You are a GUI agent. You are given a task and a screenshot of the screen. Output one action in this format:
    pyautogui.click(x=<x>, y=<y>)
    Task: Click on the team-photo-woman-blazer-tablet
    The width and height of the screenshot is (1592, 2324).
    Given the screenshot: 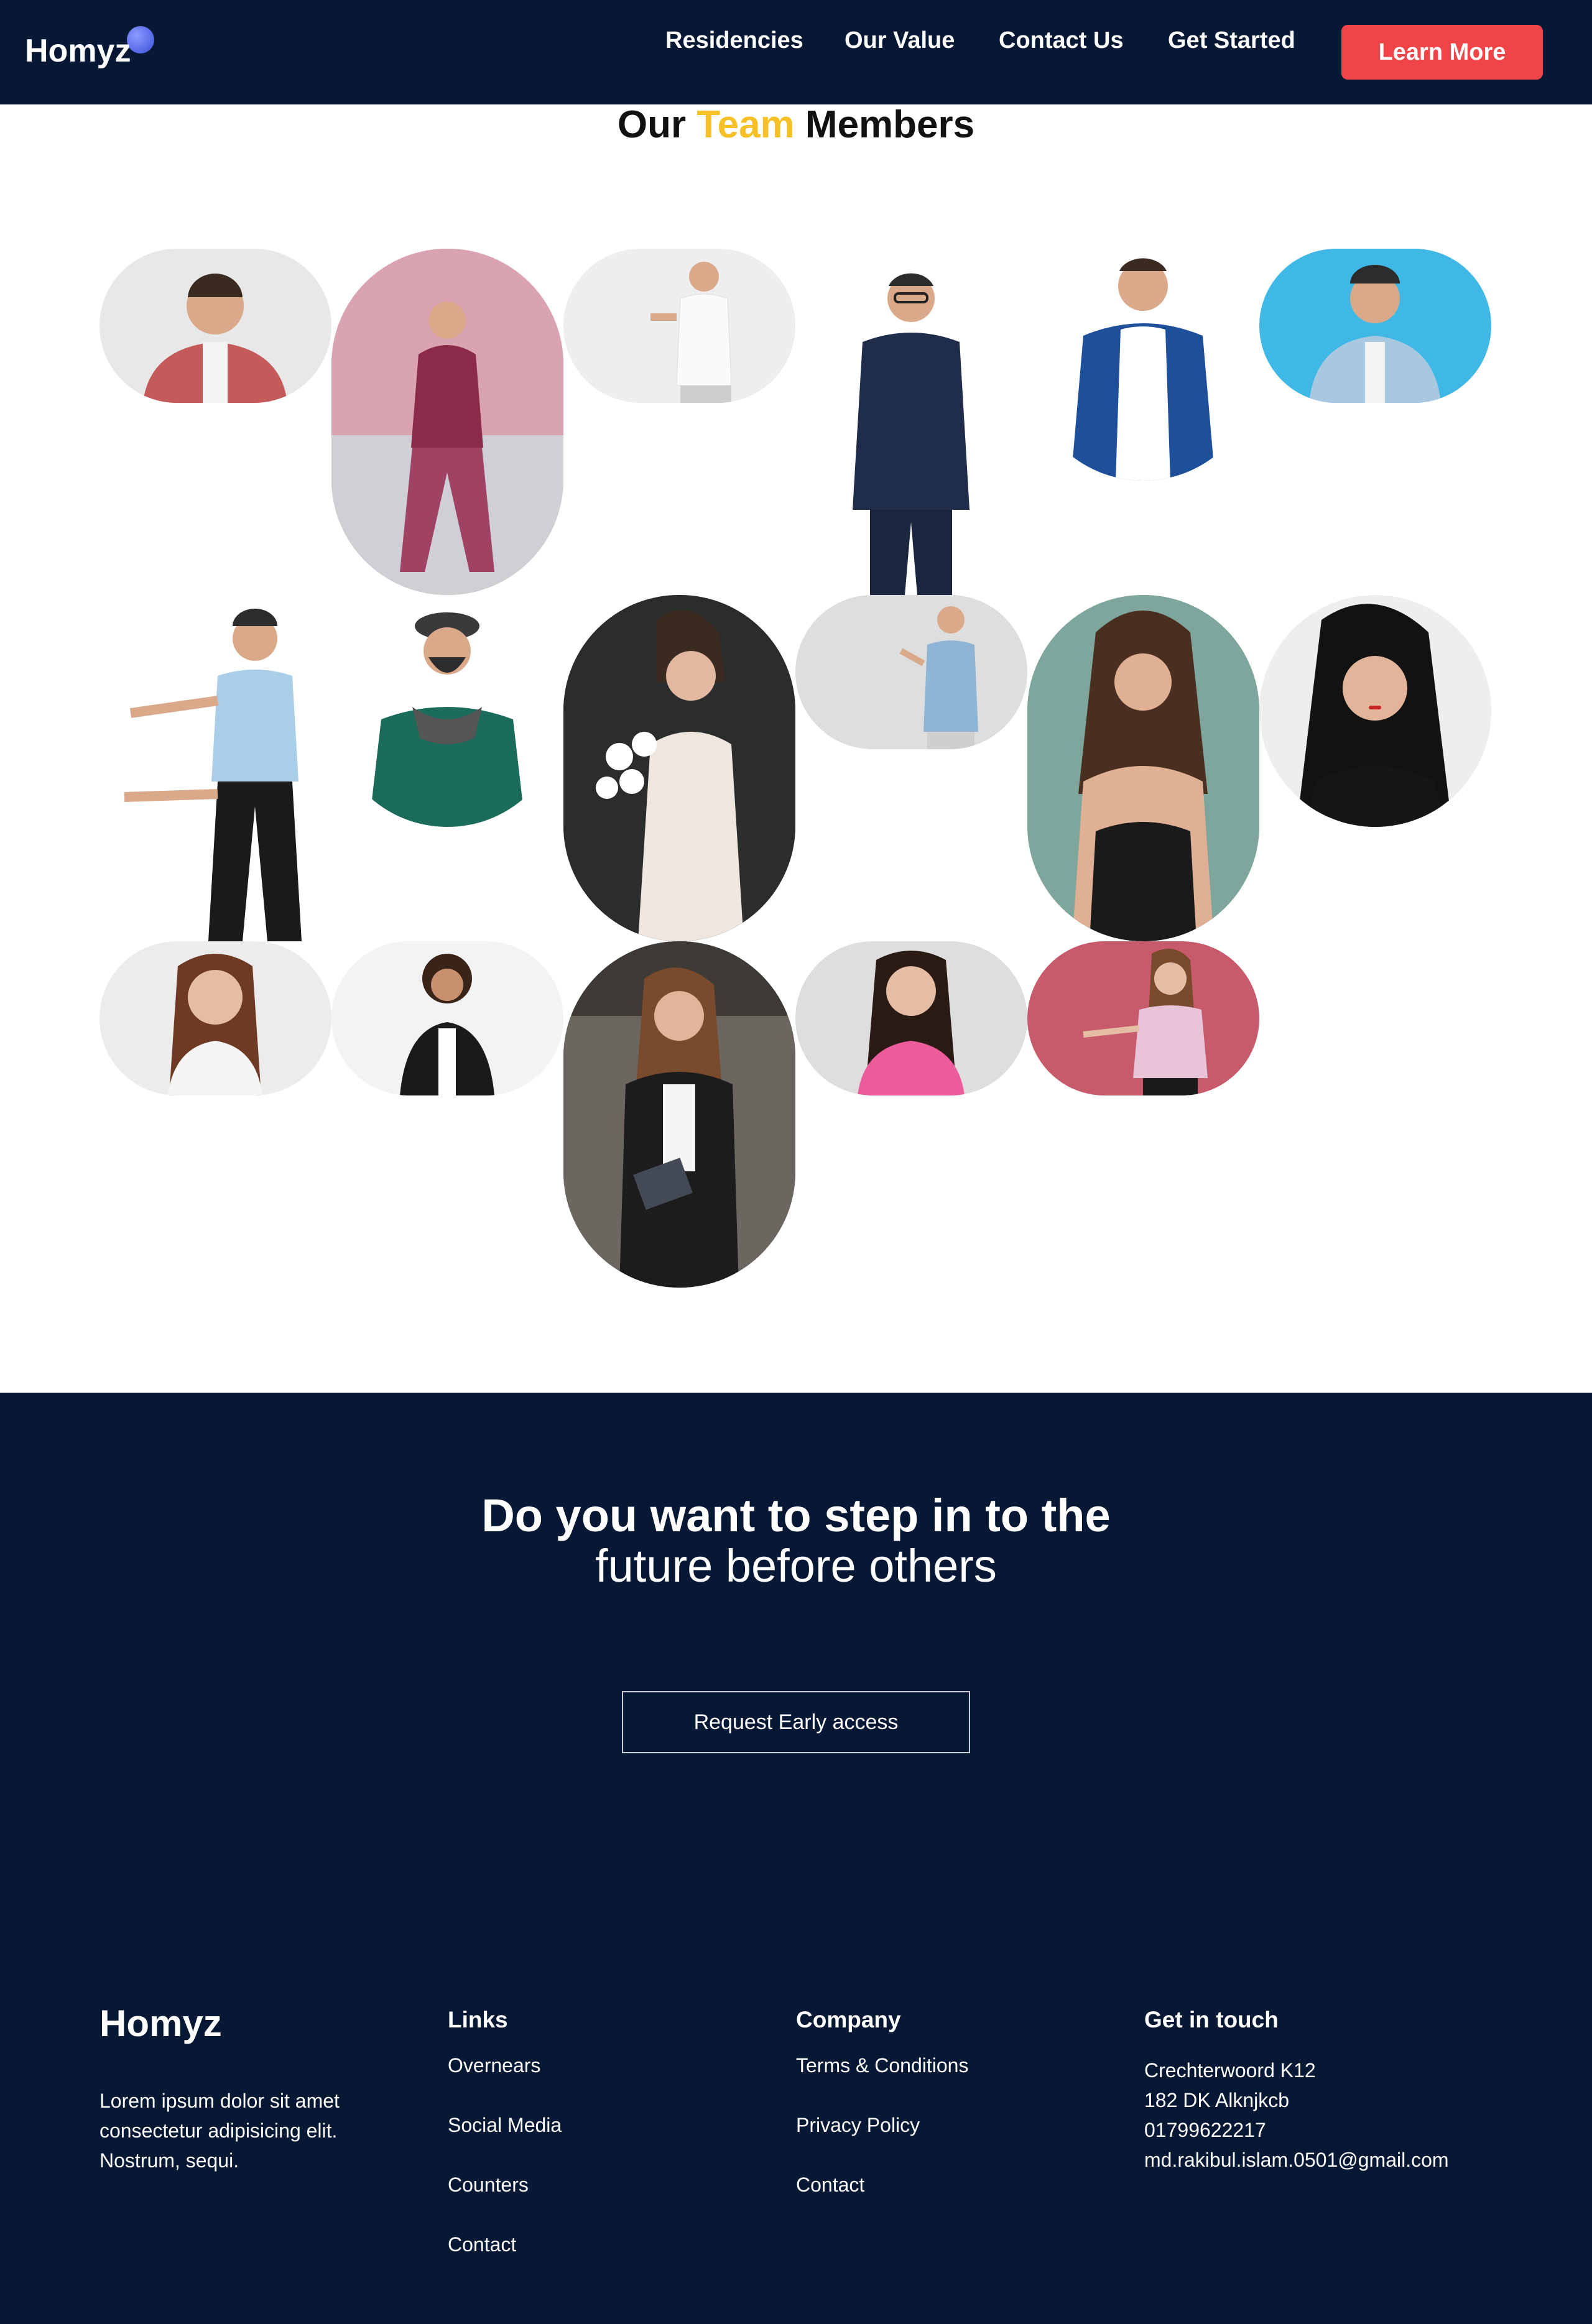 What is the action you would take?
    pyautogui.click(x=679, y=1114)
    